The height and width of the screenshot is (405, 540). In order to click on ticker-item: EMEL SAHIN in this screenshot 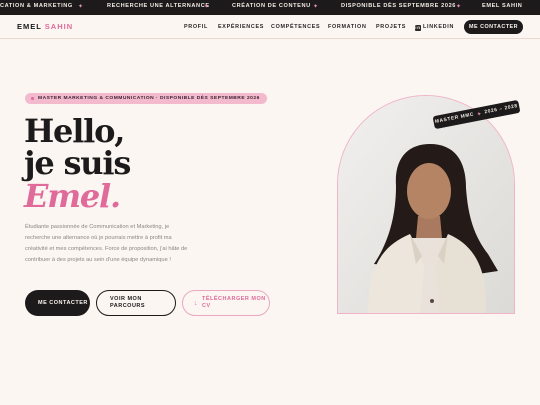, I will do `click(502, 6)`.